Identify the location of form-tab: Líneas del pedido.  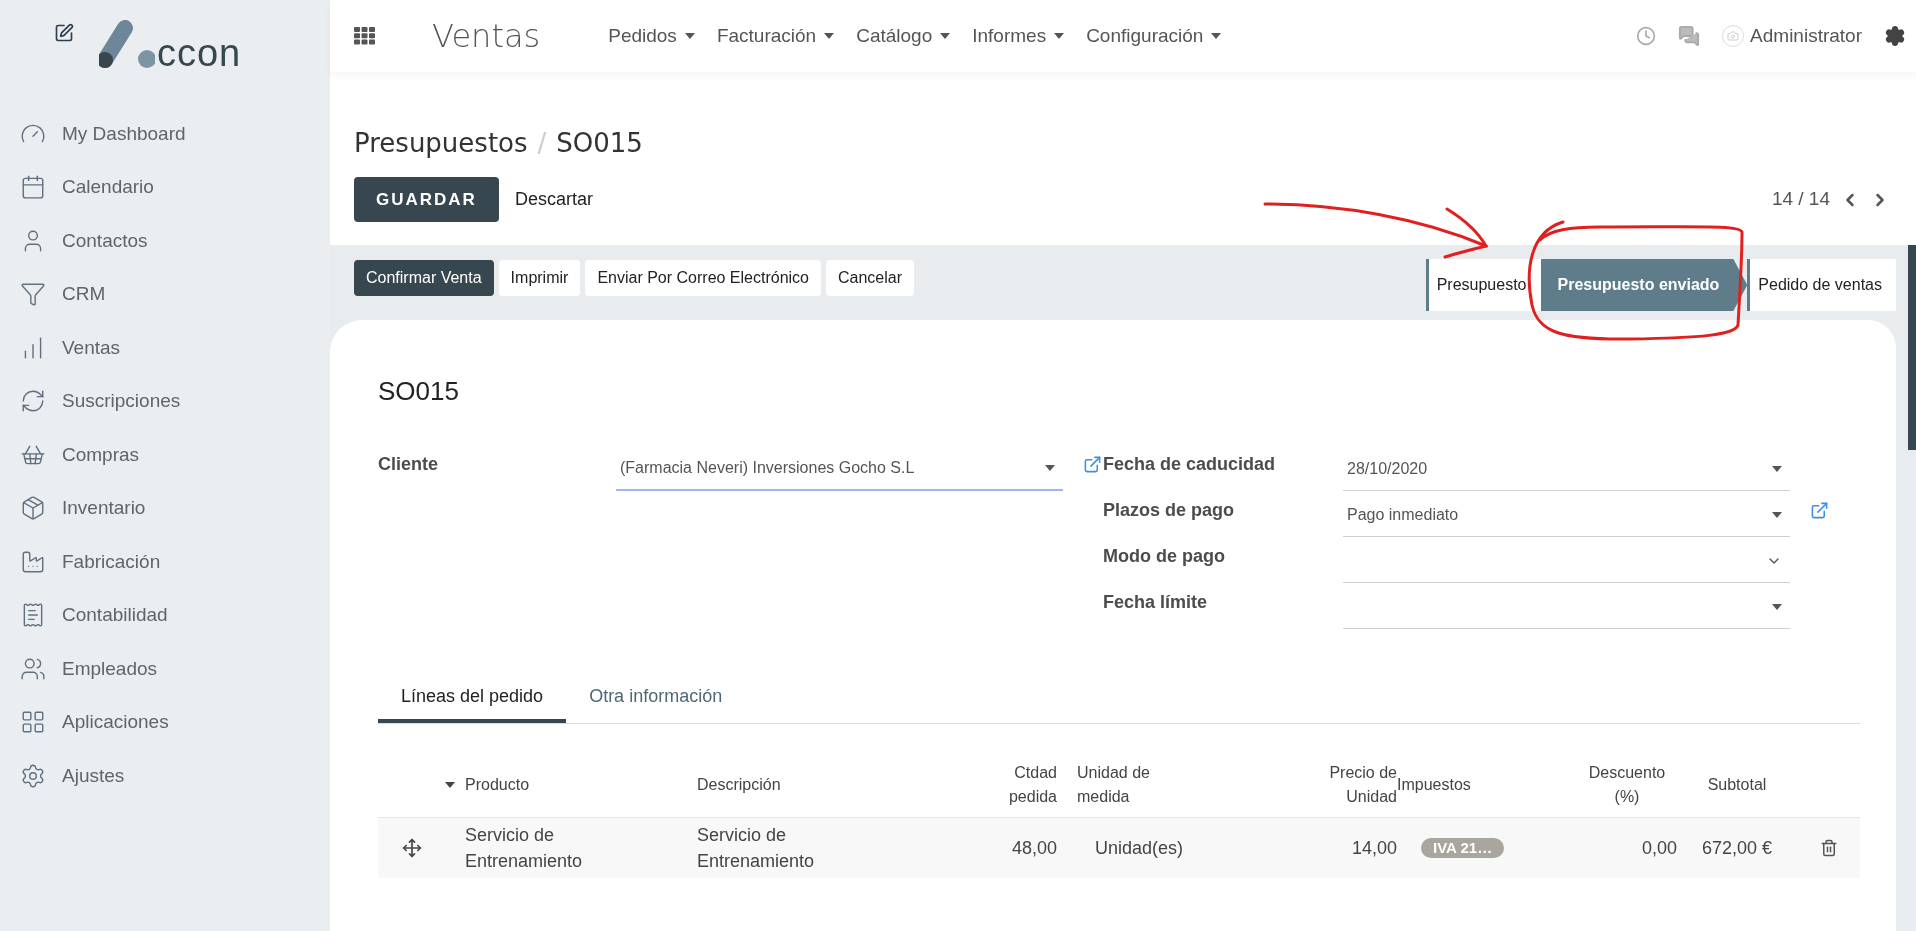
(472, 698).